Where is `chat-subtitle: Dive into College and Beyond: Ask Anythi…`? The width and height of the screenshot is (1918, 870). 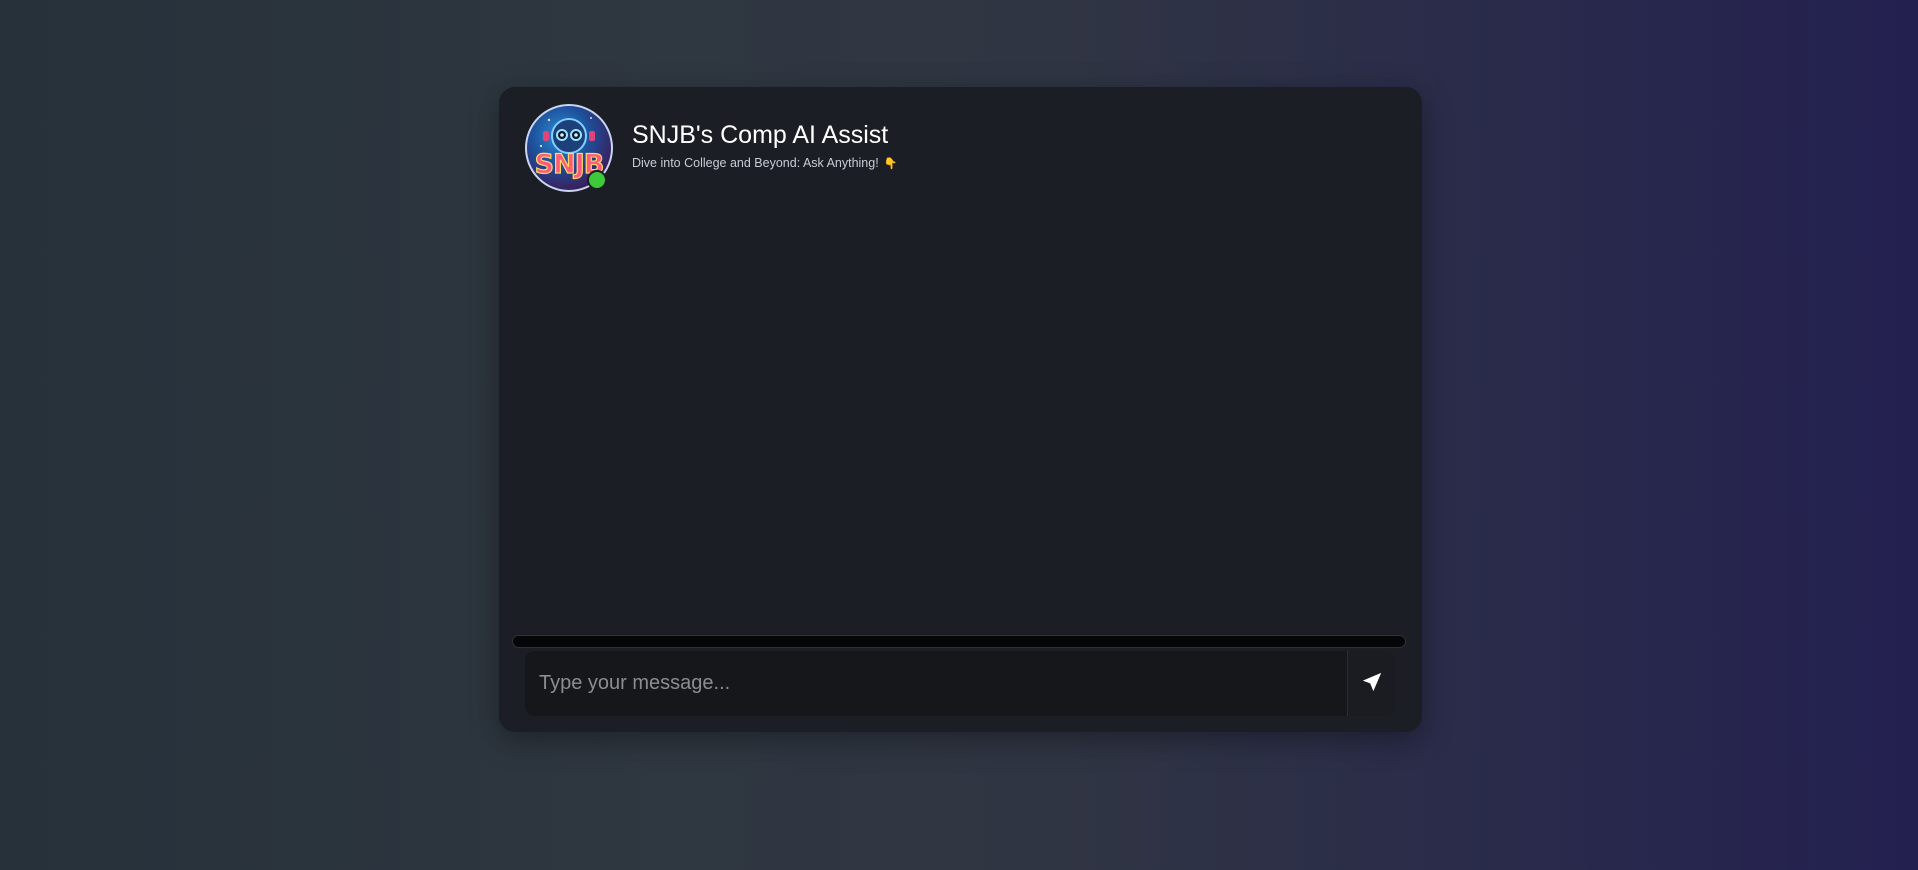
chat-subtitle: Dive into College and Beyond: Ask Anythi… is located at coordinates (764, 163).